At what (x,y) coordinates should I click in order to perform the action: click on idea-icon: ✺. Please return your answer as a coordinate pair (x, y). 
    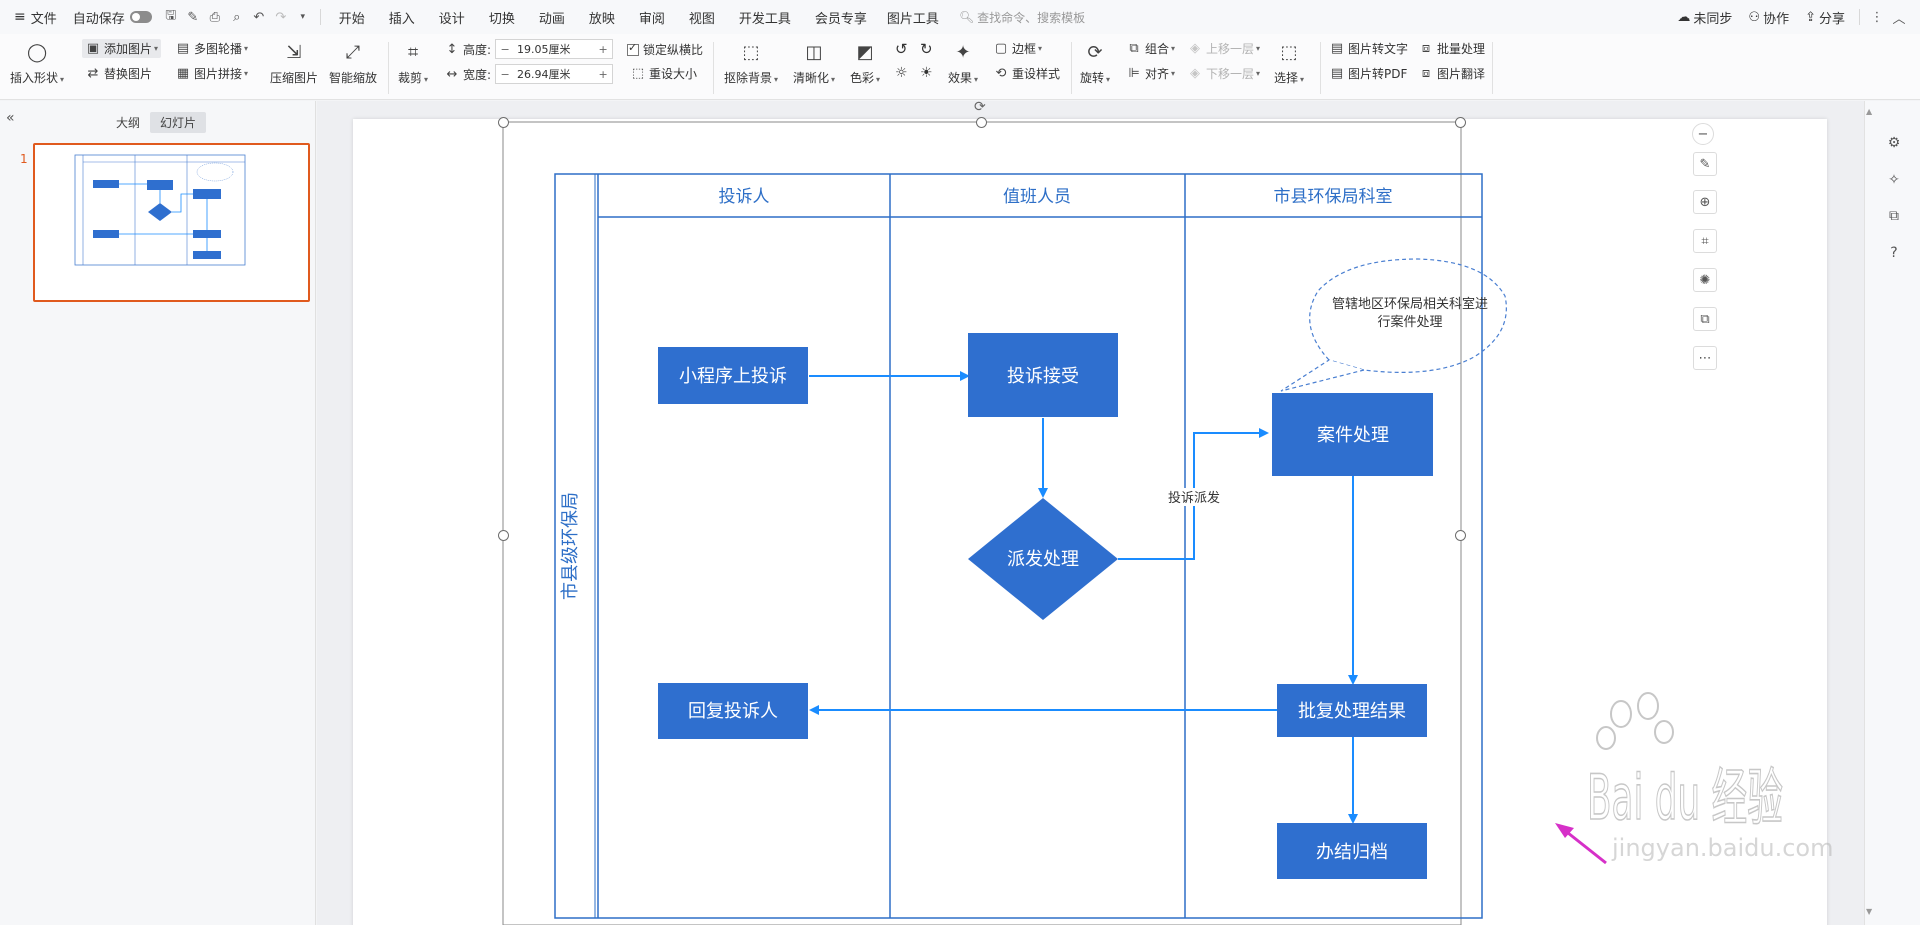
    Looking at the image, I should click on (1705, 280).